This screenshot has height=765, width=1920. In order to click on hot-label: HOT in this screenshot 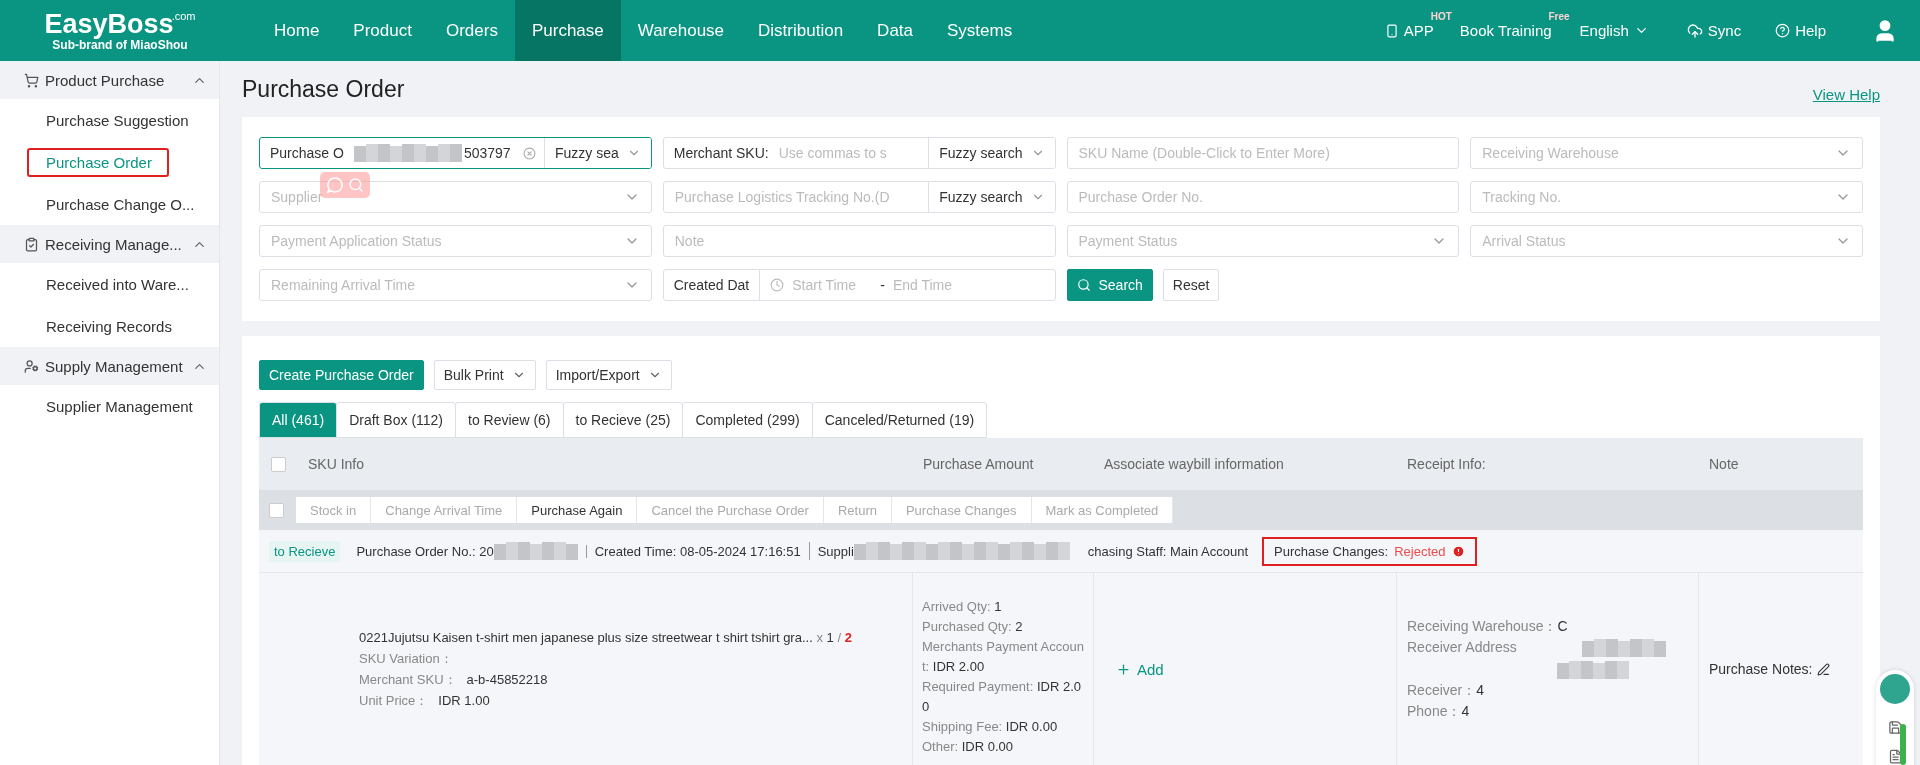, I will do `click(1441, 16)`.